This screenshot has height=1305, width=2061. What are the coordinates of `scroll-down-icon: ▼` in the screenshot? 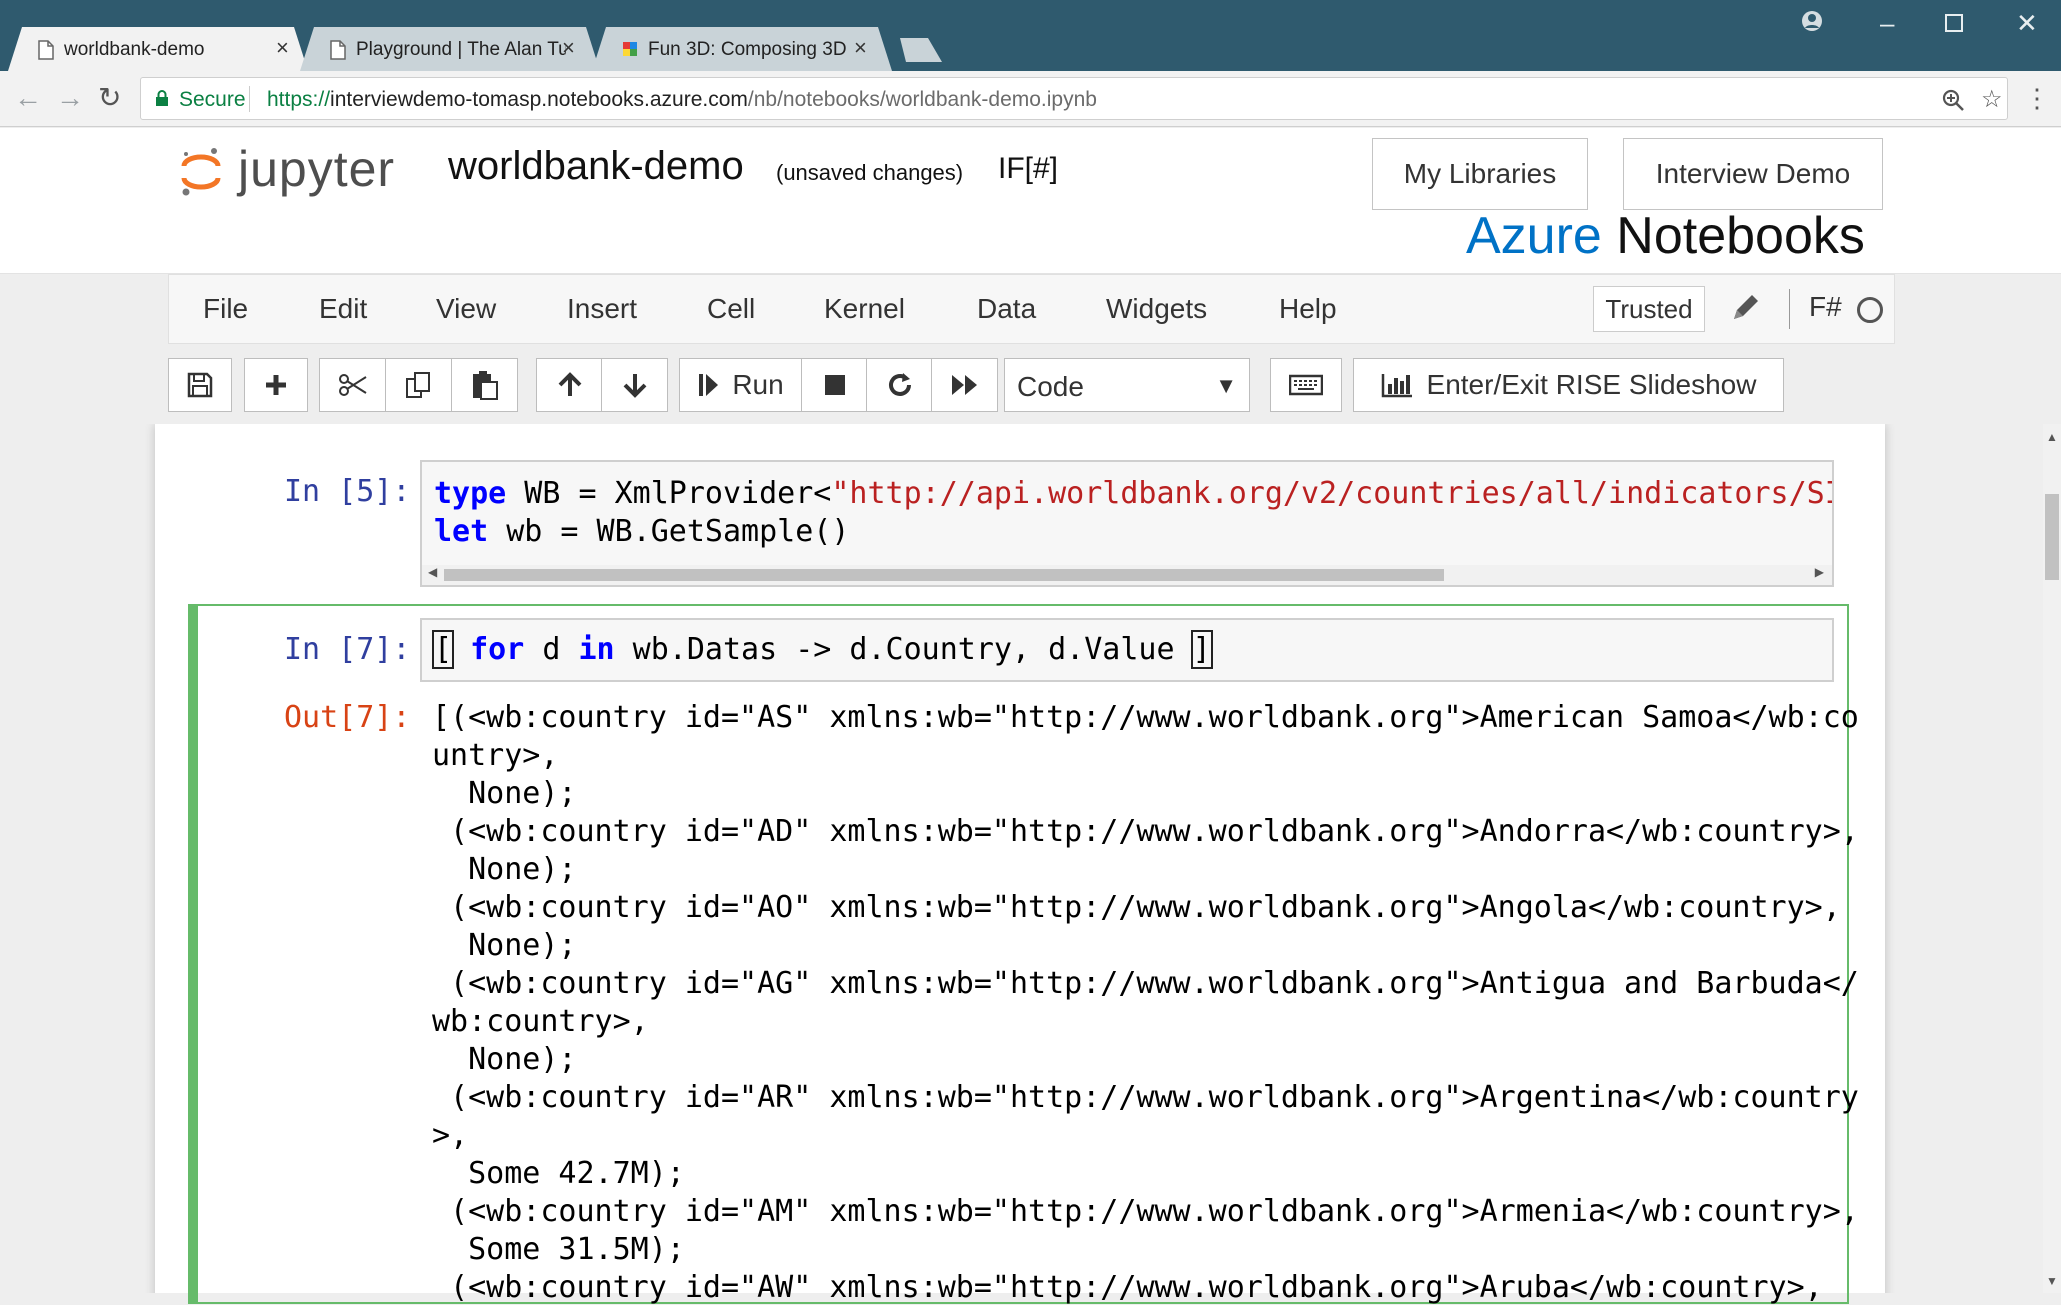 It's located at (2052, 1281).